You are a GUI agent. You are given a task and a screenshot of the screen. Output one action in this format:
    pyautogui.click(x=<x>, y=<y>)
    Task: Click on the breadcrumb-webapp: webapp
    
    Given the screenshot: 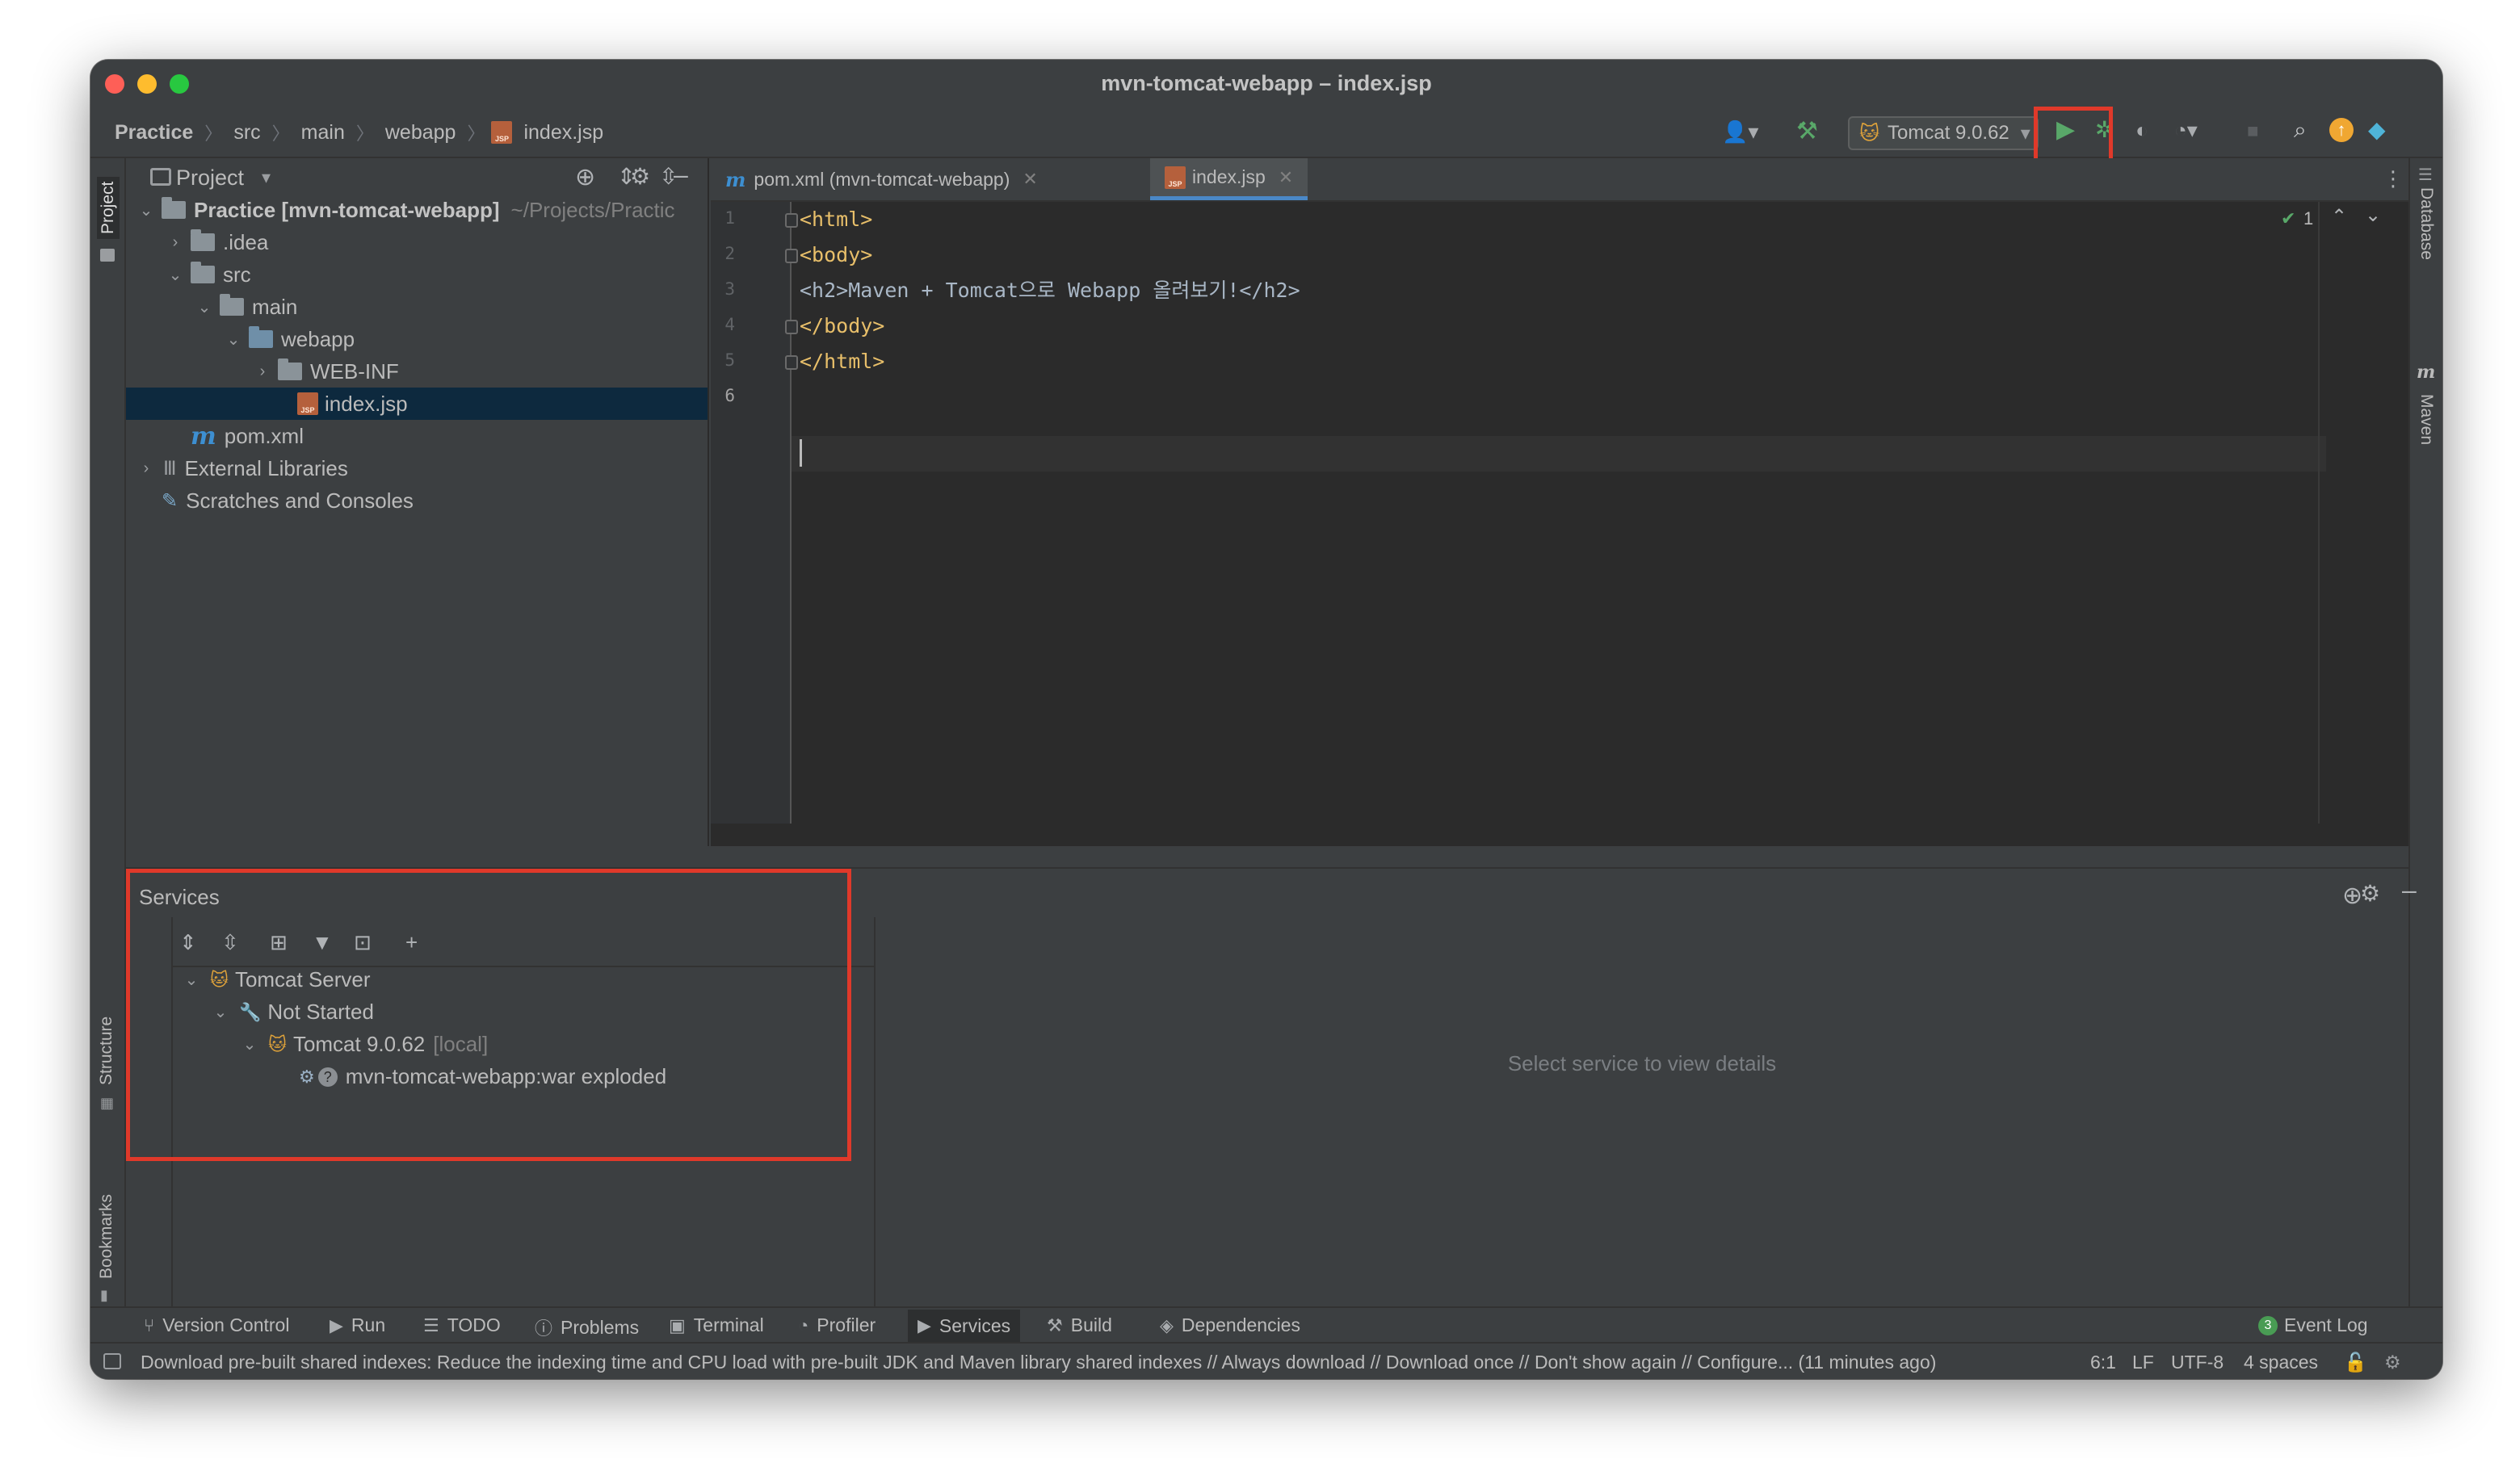 What is the action you would take?
    pyautogui.click(x=420, y=133)
    